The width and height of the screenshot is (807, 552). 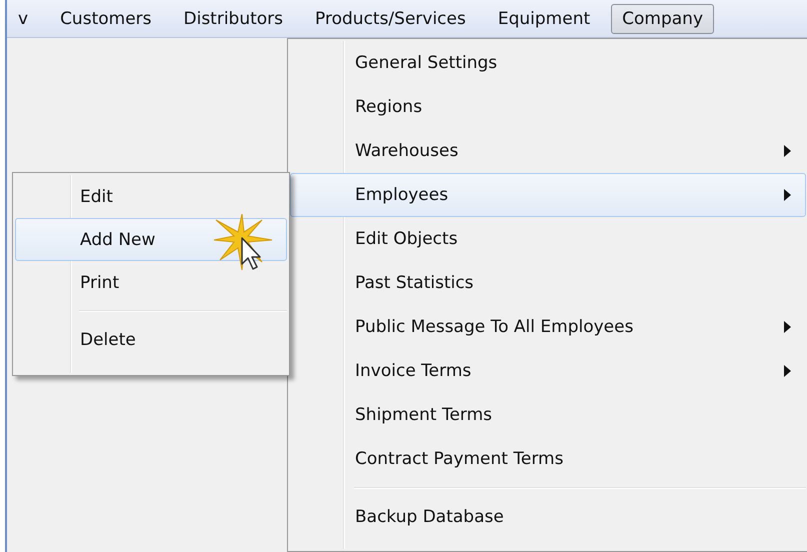 I want to click on menu-bar-item: Distributors, so click(x=233, y=19).